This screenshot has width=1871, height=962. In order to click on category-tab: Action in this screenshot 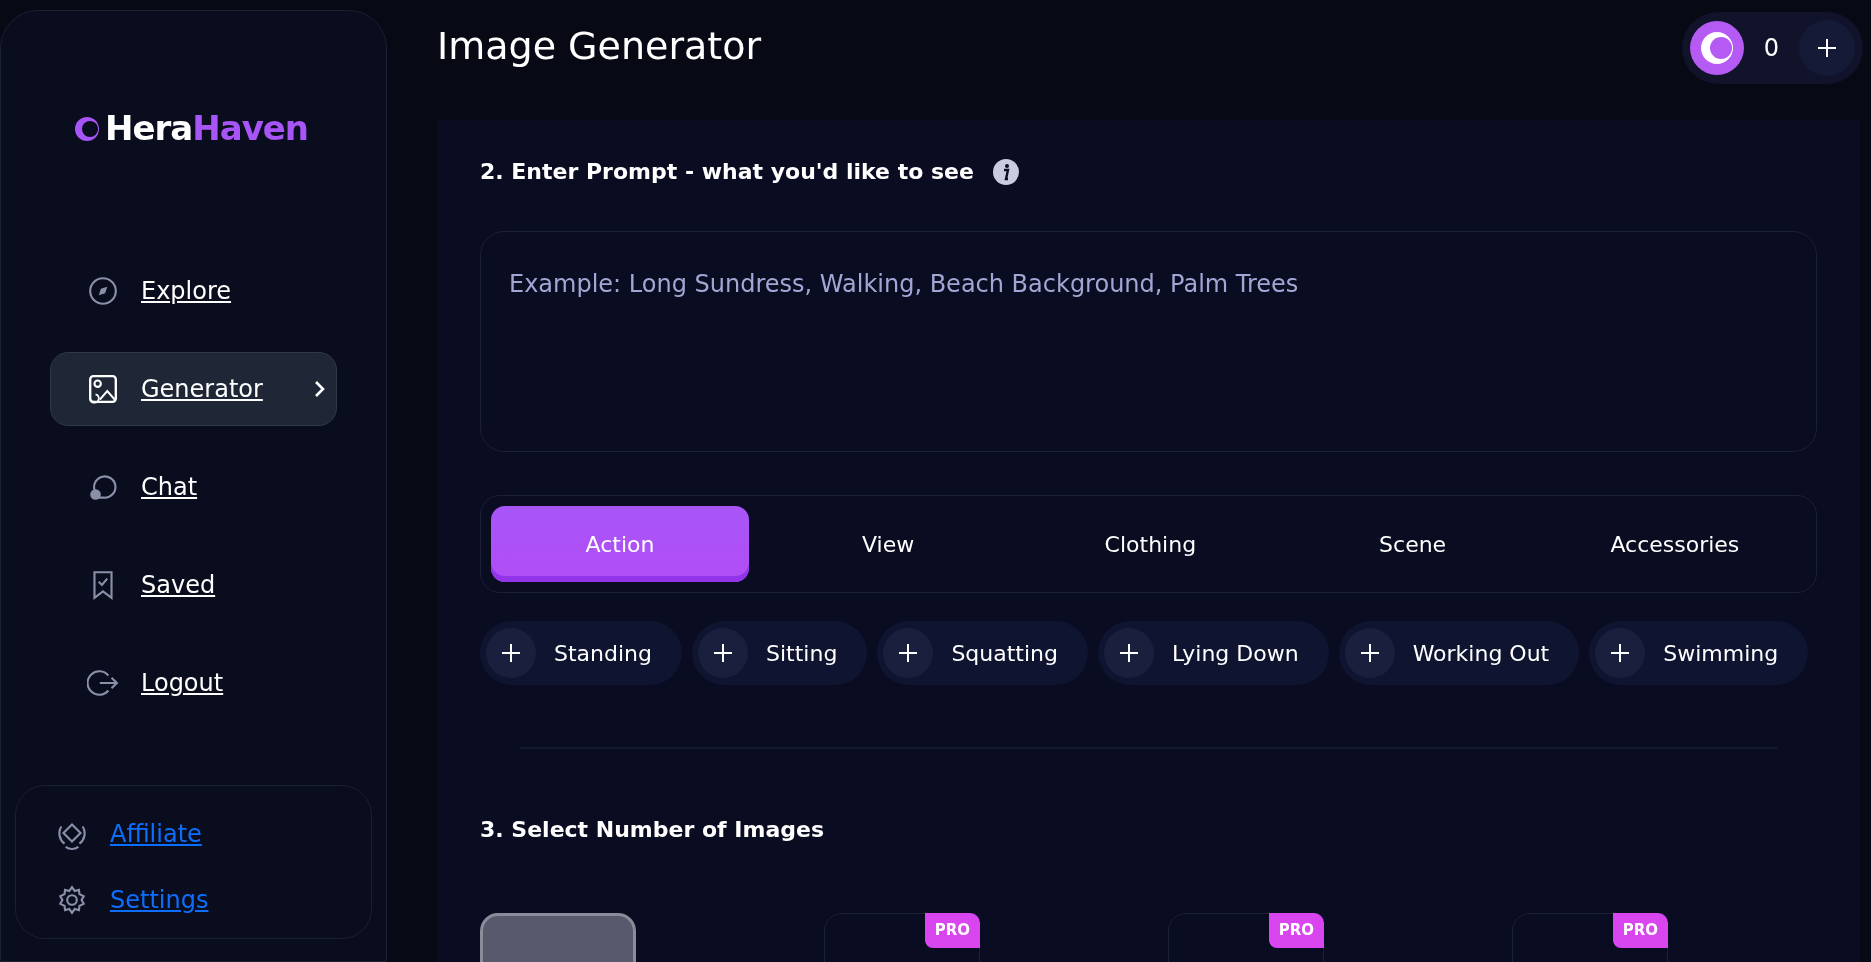, I will do `click(620, 544)`.